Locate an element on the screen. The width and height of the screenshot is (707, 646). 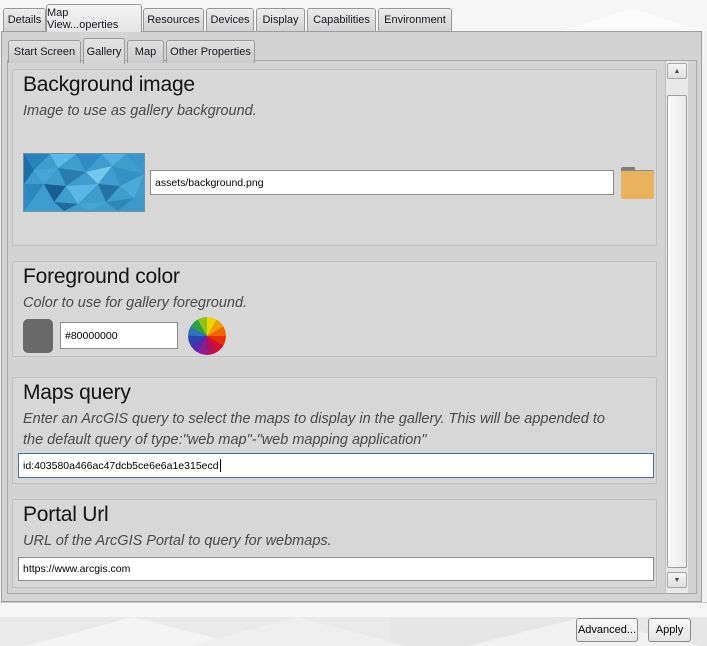
vertical-scrollbar: ▲ ▼ is located at coordinates (676, 327).